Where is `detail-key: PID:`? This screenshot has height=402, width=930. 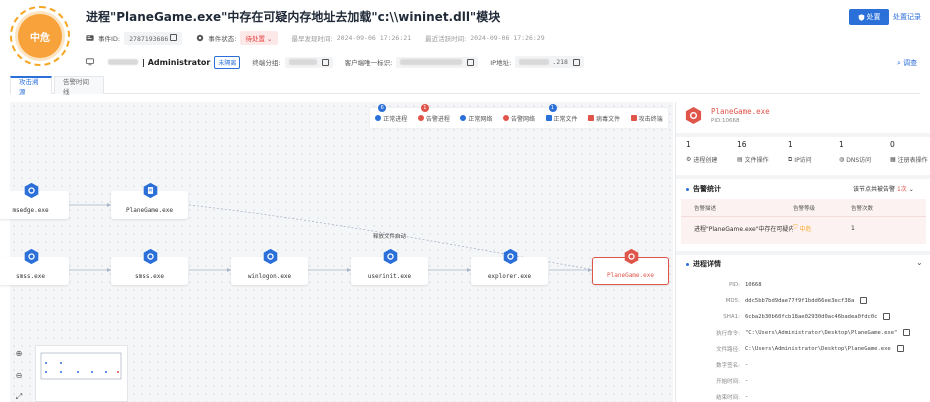
detail-key: PID: is located at coordinates (734, 284).